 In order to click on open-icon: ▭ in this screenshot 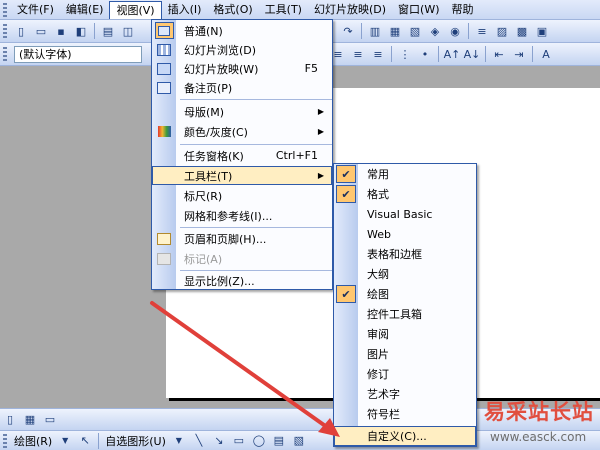, I will do `click(41, 31)`.